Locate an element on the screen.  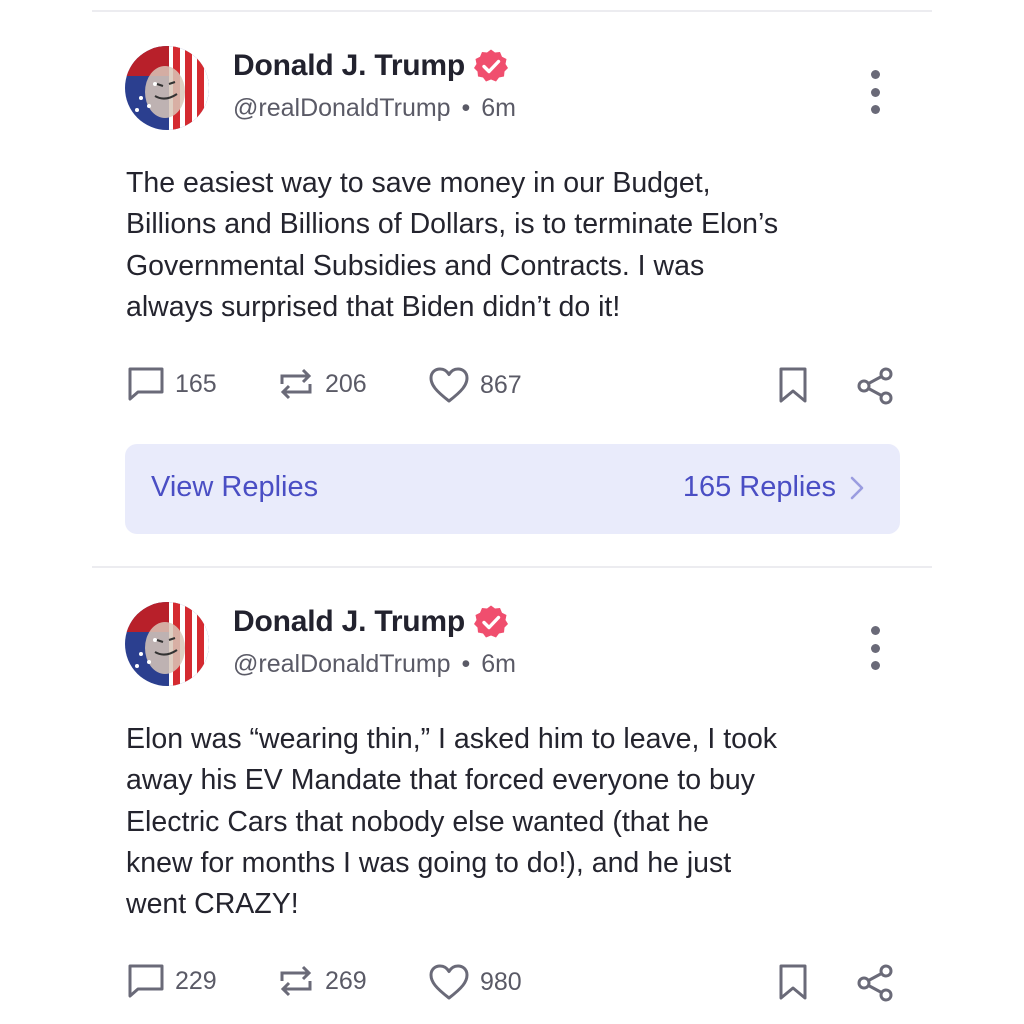
reply-count: 165 is located at coordinates (196, 383).